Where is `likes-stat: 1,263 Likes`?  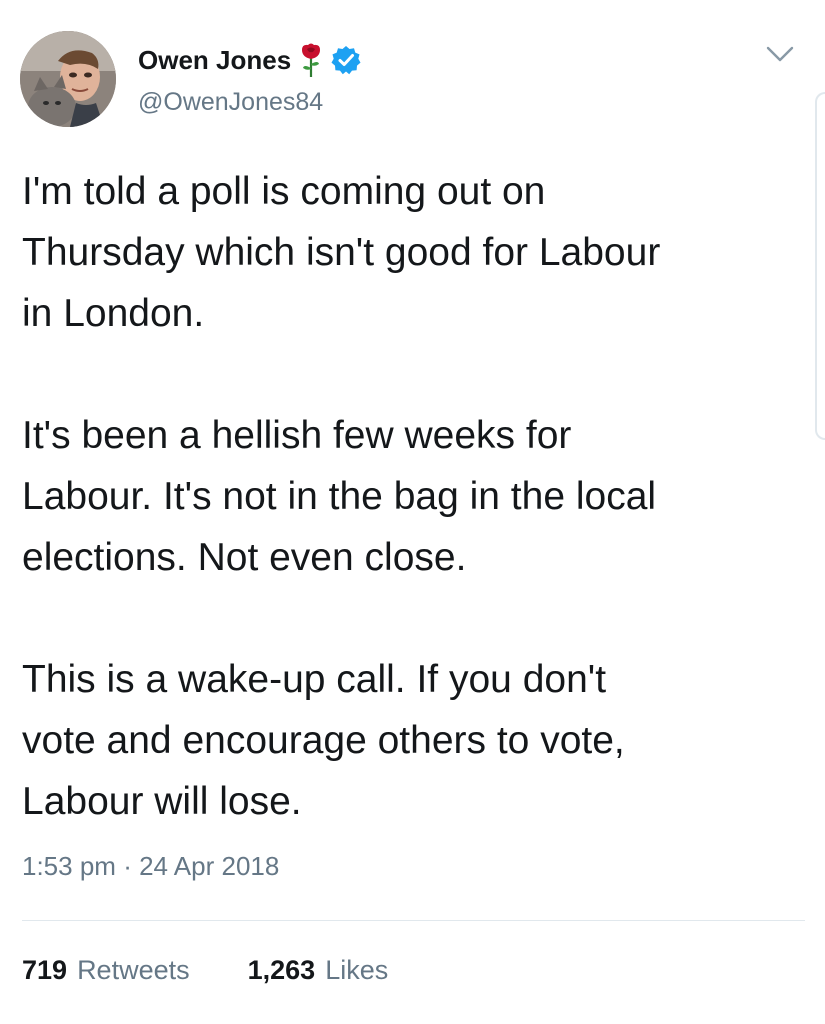 likes-stat: 1,263 Likes is located at coordinates (318, 970).